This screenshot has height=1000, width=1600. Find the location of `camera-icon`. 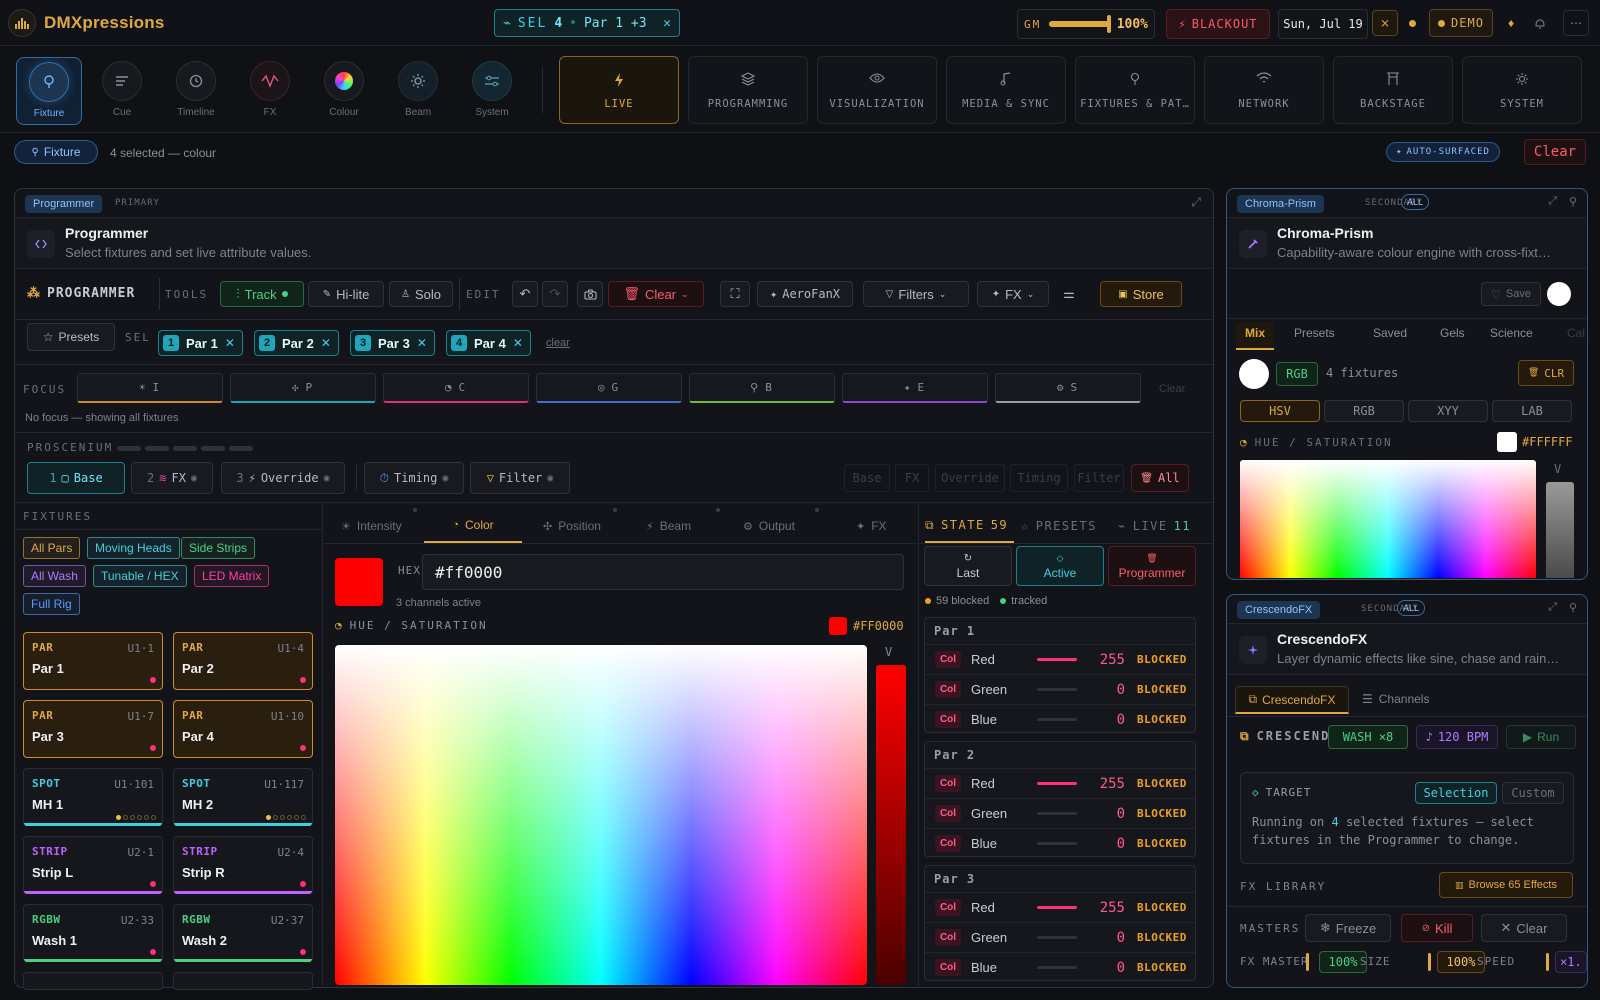

camera-icon is located at coordinates (590, 294).